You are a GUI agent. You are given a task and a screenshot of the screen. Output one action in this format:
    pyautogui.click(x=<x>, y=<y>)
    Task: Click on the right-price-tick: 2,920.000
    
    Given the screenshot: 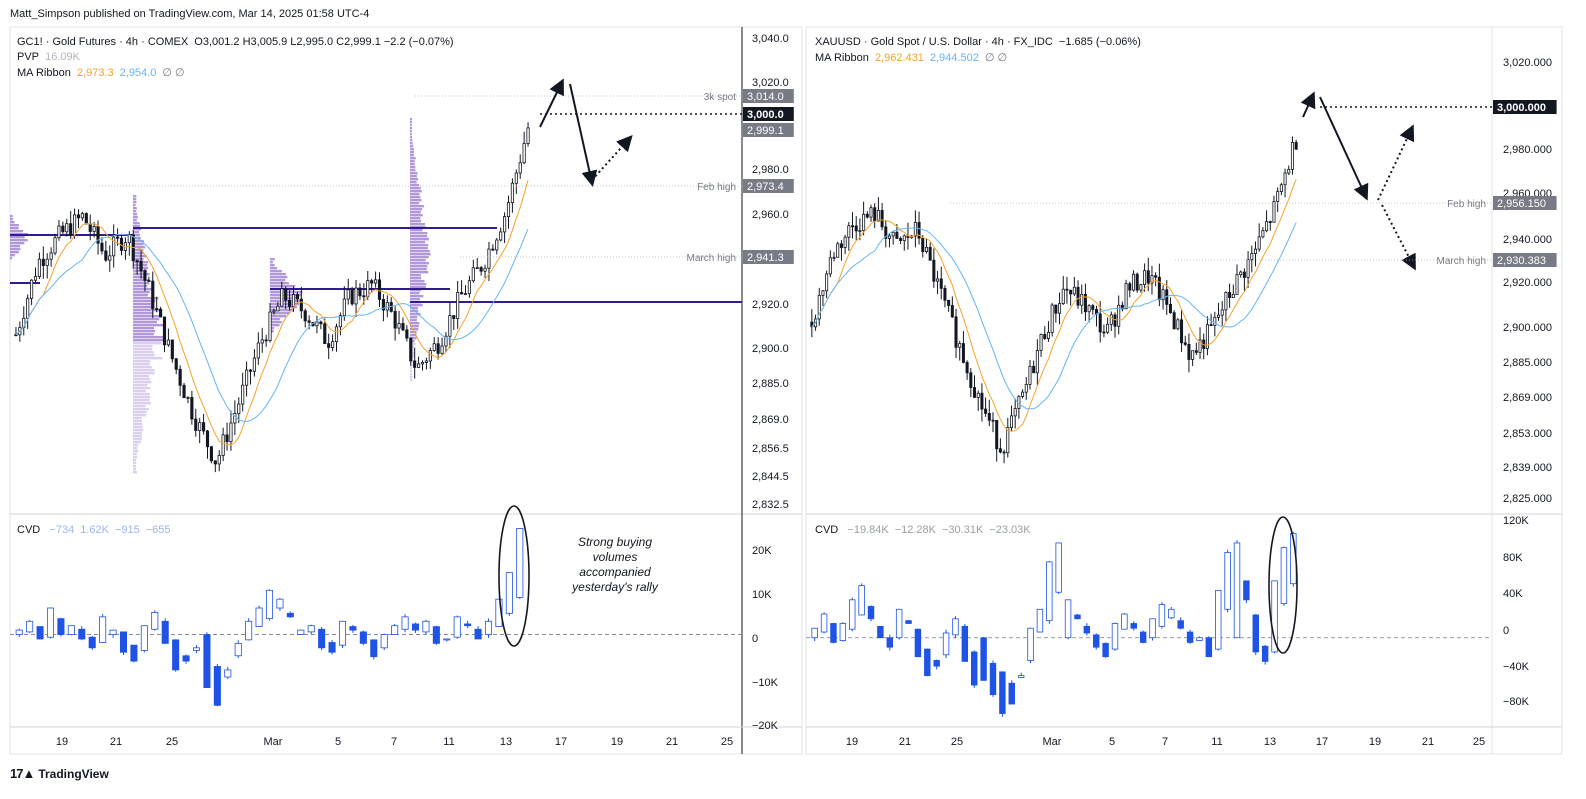 What is the action you would take?
    pyautogui.click(x=1527, y=283)
    